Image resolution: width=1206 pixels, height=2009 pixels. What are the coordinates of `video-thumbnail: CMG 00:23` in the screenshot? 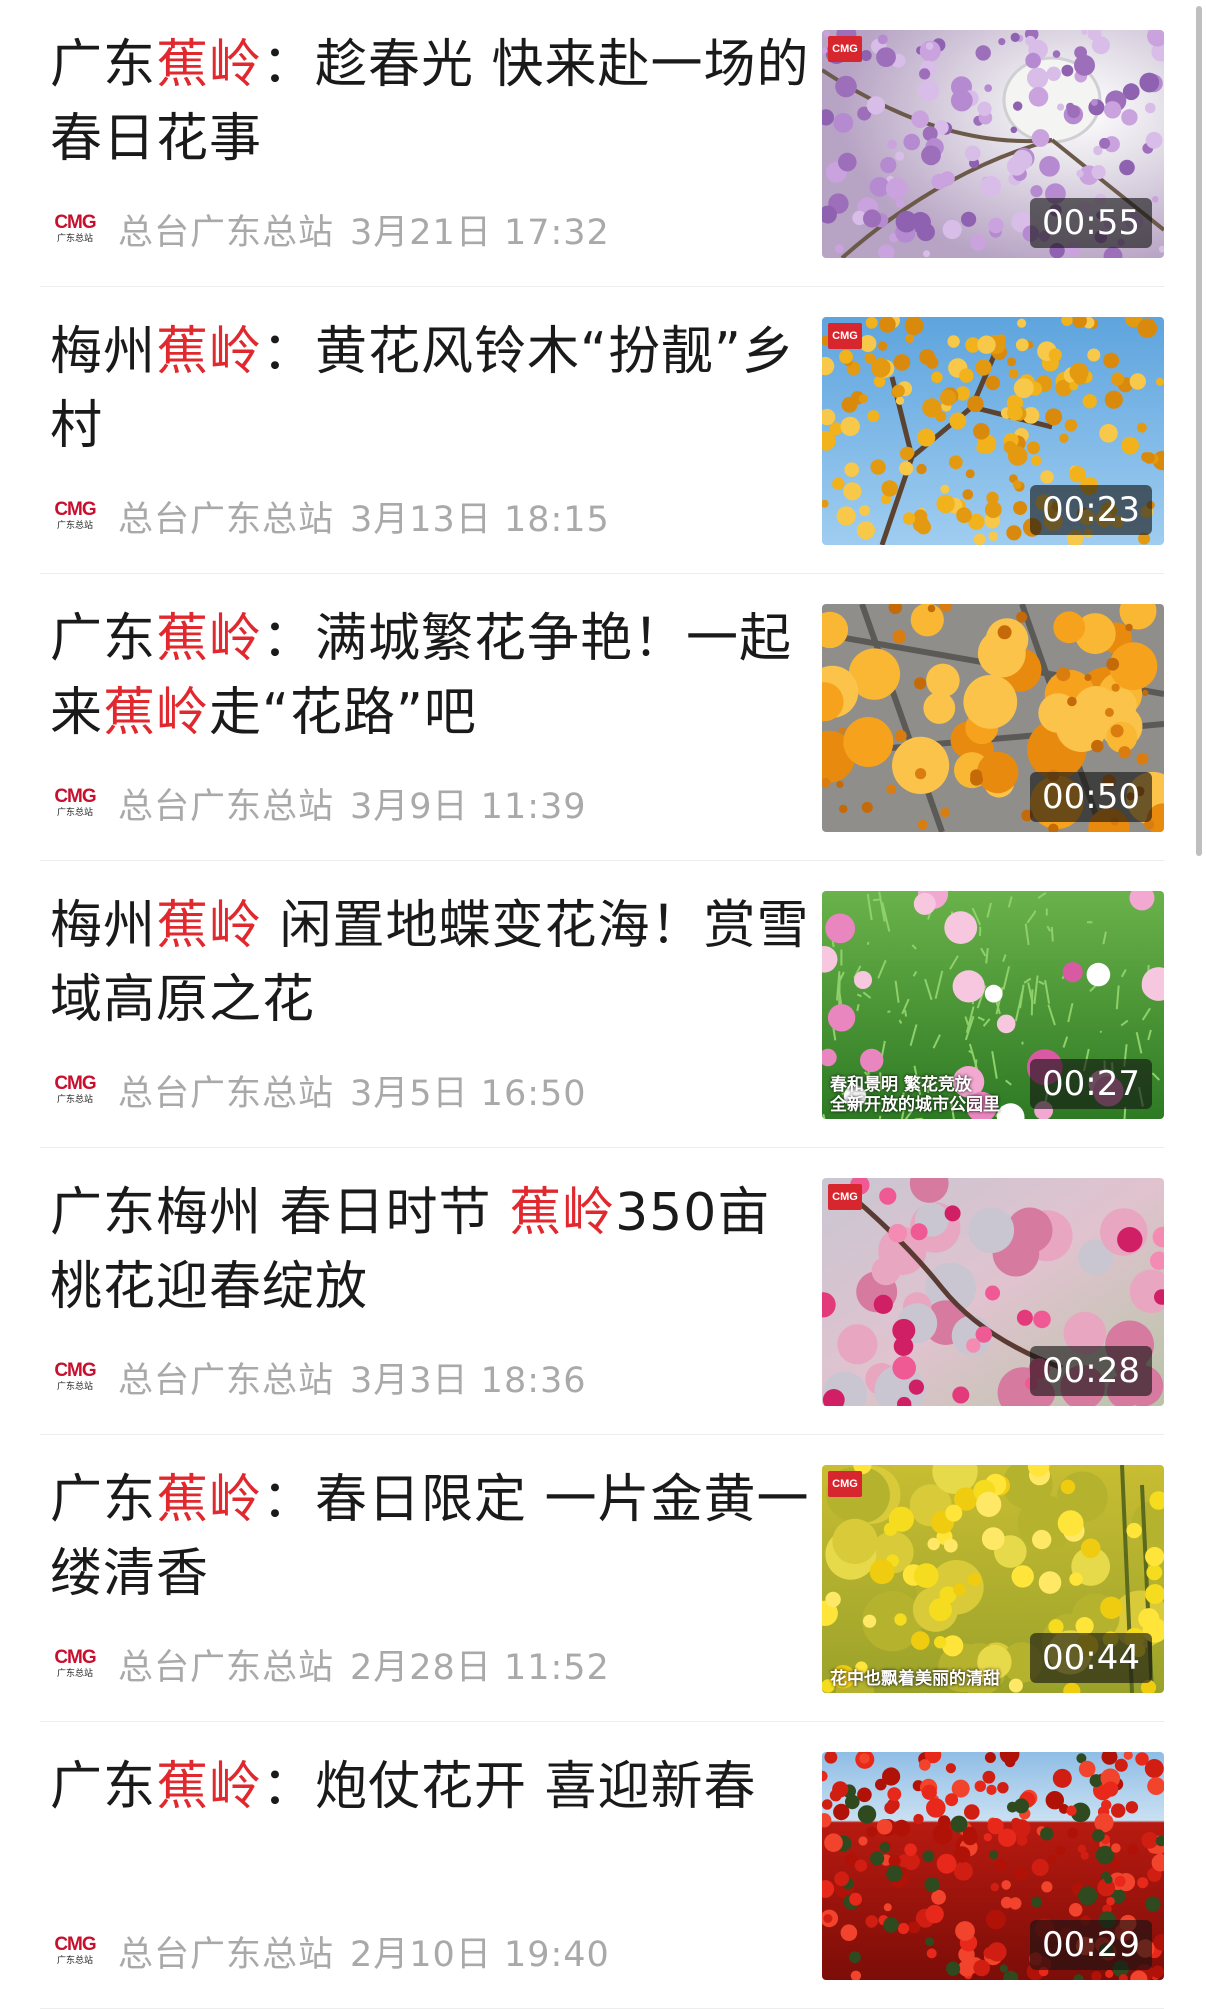 It's located at (993, 431).